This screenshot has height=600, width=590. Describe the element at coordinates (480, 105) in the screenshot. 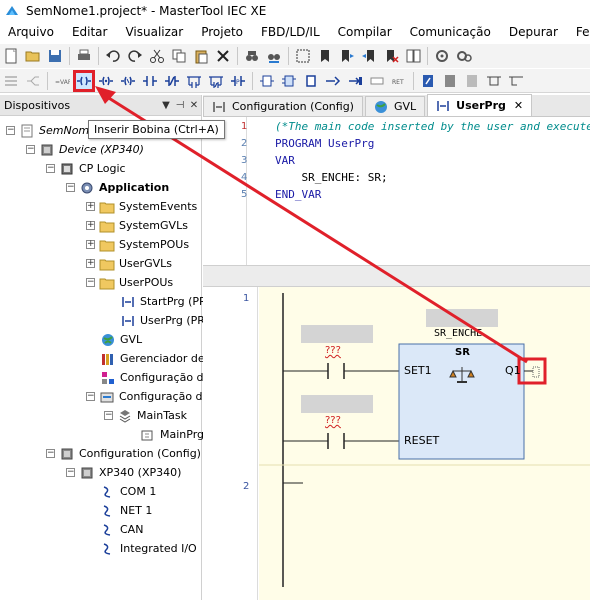

I see `tab-userprg: UserPrg ✕` at that location.